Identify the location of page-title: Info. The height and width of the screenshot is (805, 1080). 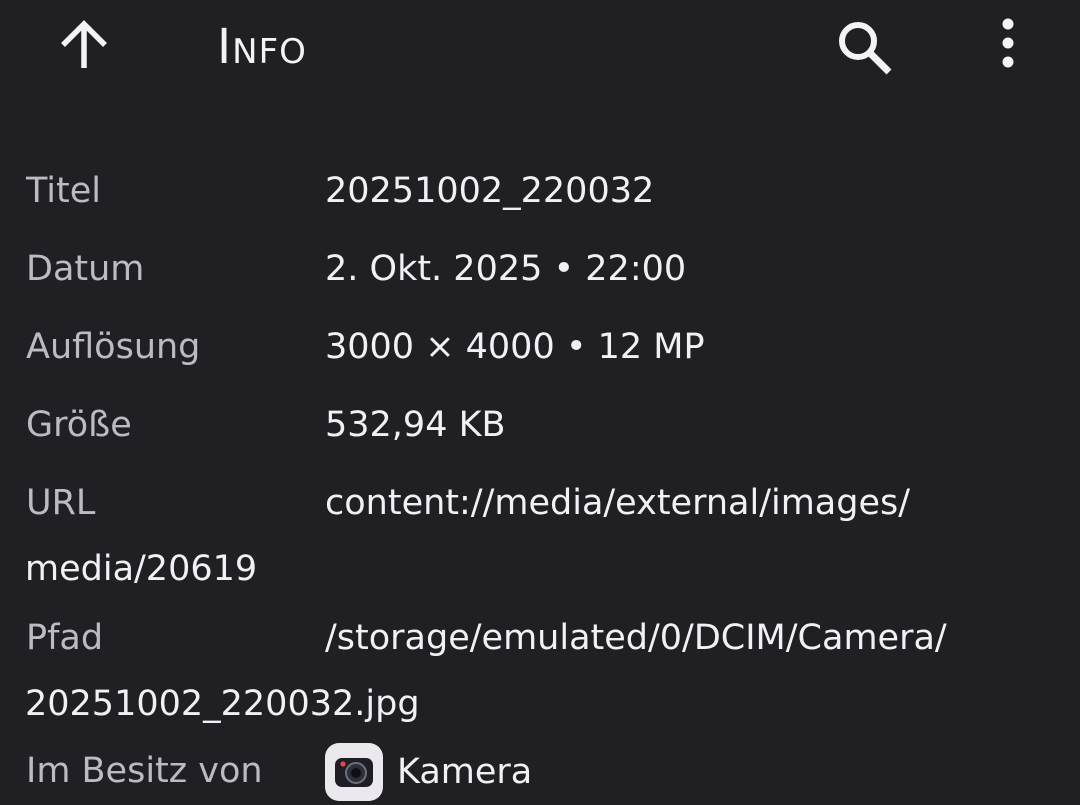
(262, 47).